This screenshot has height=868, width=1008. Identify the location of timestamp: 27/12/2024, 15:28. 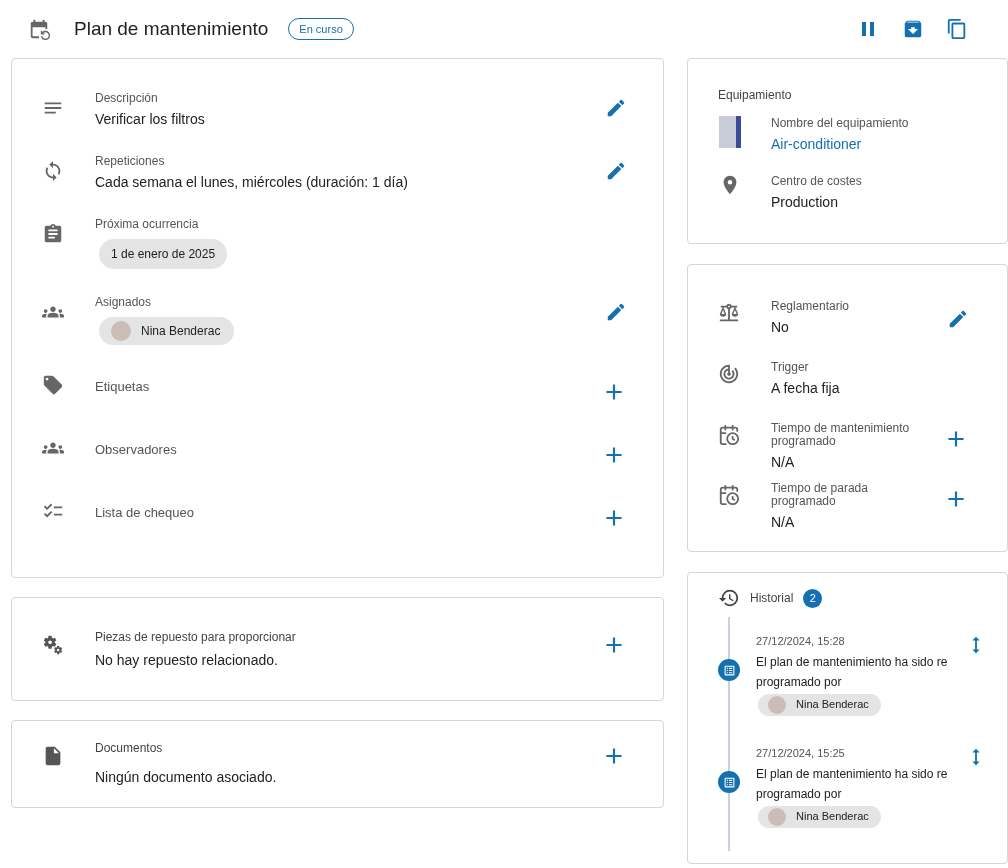
(801, 641).